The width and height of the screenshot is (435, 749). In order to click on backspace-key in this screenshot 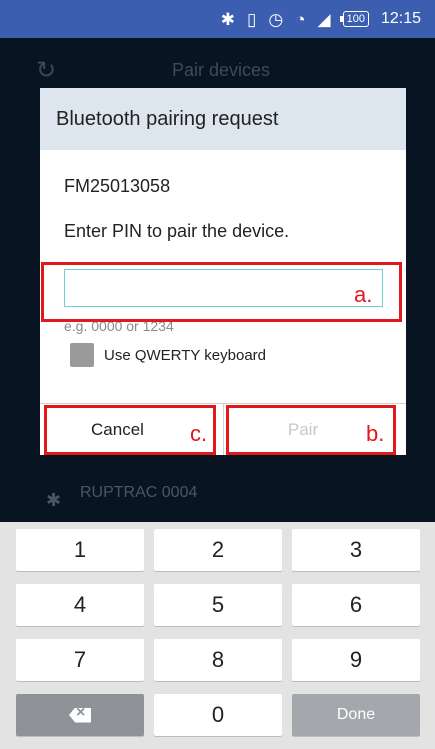, I will do `click(80, 715)`.